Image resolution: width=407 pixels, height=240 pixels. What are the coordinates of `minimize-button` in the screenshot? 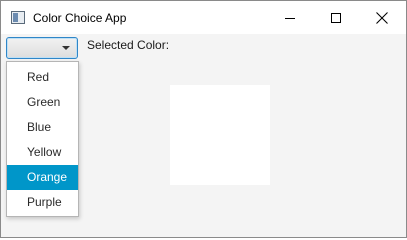 It's located at (290, 17).